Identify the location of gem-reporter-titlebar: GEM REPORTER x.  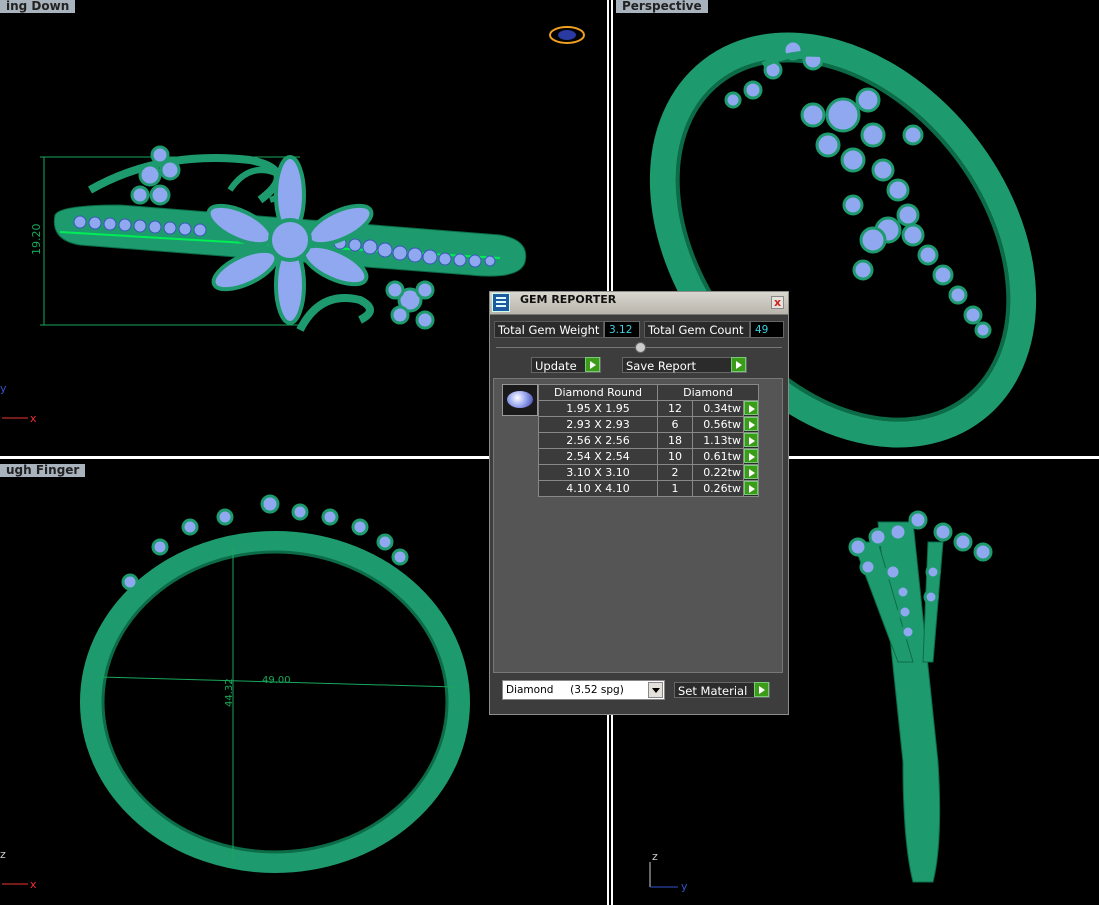
(639, 303).